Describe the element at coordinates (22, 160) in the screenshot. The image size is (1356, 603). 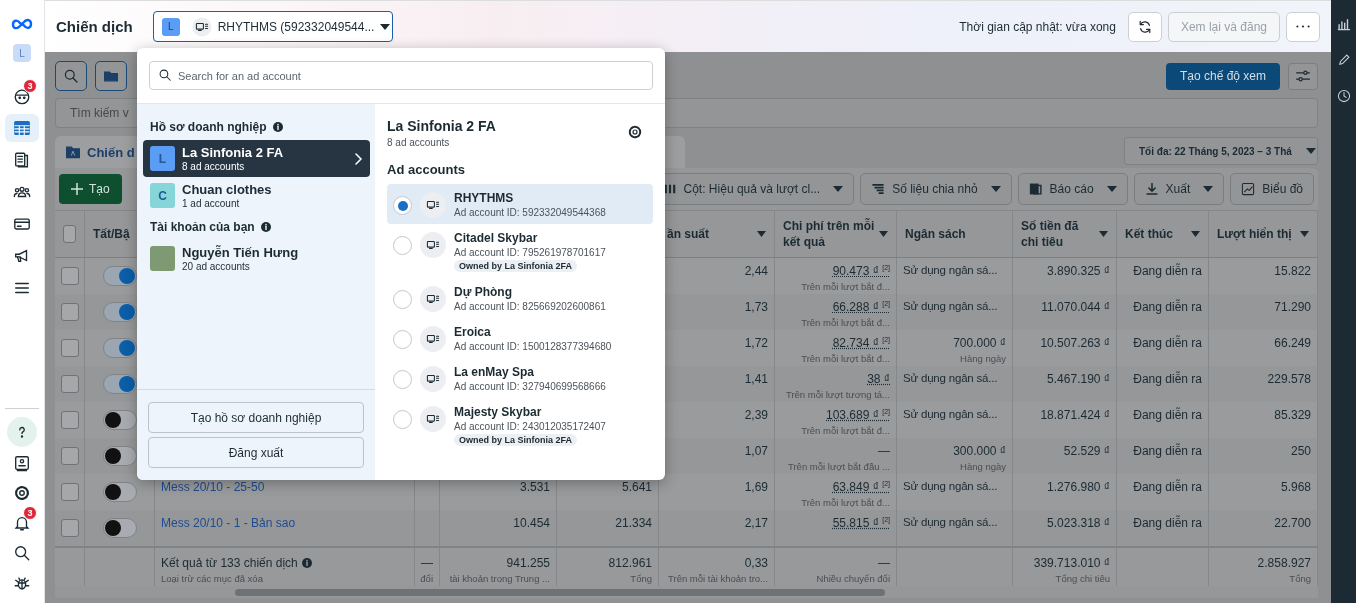
I see `pages-icon` at that location.